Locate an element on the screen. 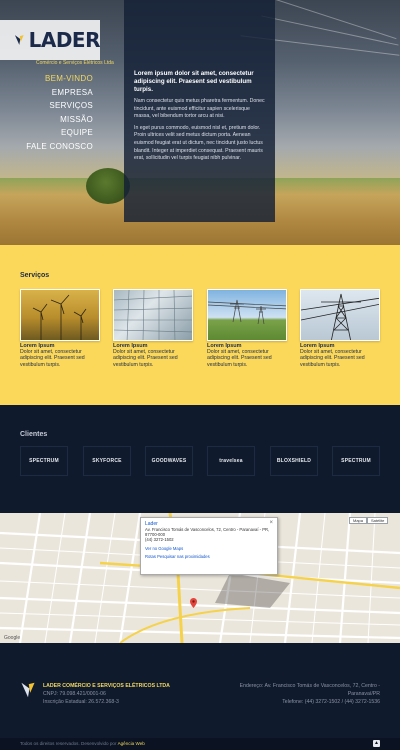 The height and width of the screenshot is (750, 400). building-image is located at coordinates (153, 315).